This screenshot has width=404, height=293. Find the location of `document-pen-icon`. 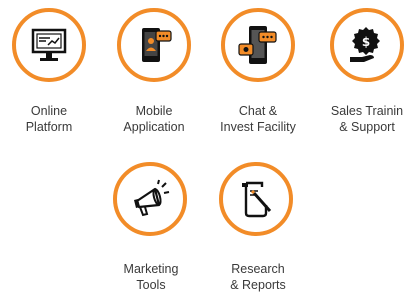

document-pen-icon is located at coordinates (256, 199).